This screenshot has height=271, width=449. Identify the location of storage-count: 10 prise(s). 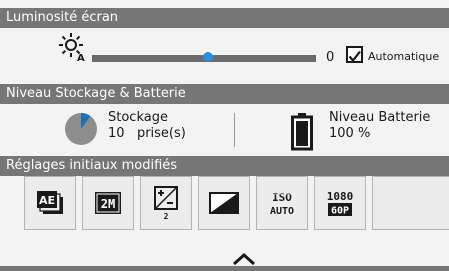
(147, 133).